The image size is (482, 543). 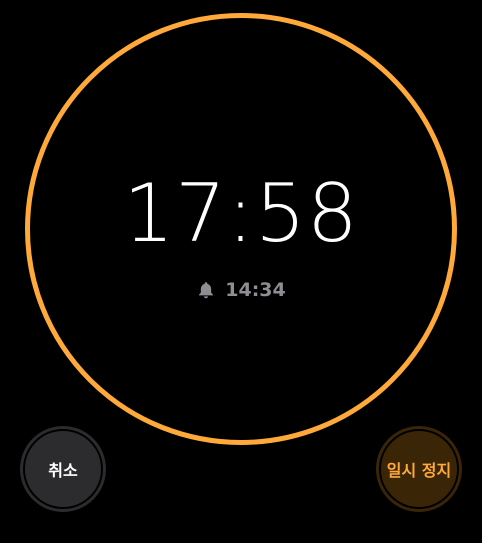 I want to click on pause-button: 일시 정지, so click(x=419, y=469).